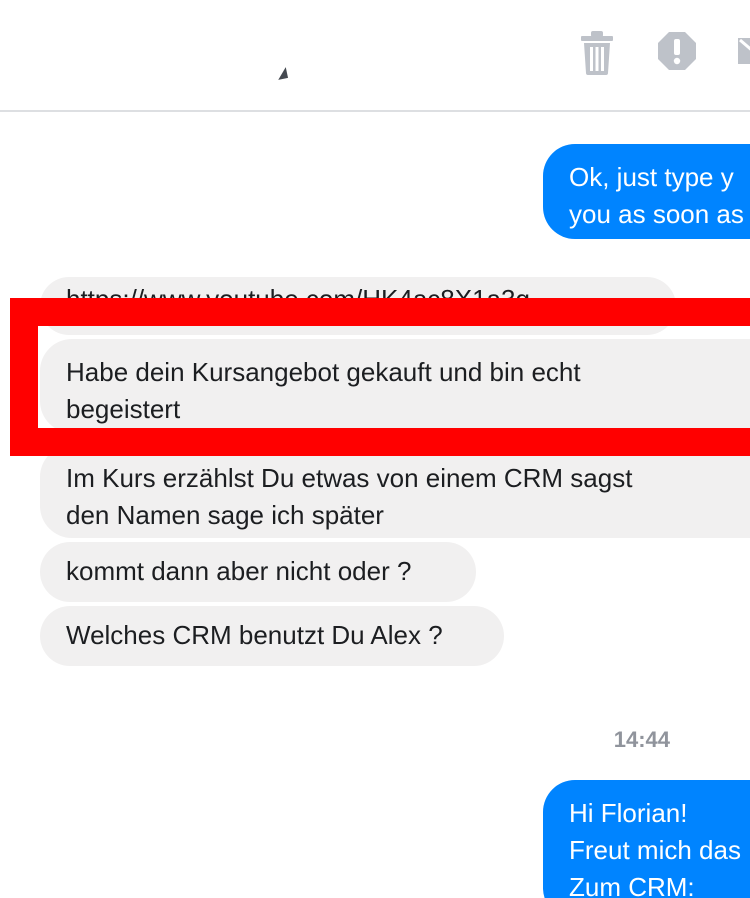  Describe the element at coordinates (641, 739) in the screenshot. I see `message-timestamp: 14:44` at that location.